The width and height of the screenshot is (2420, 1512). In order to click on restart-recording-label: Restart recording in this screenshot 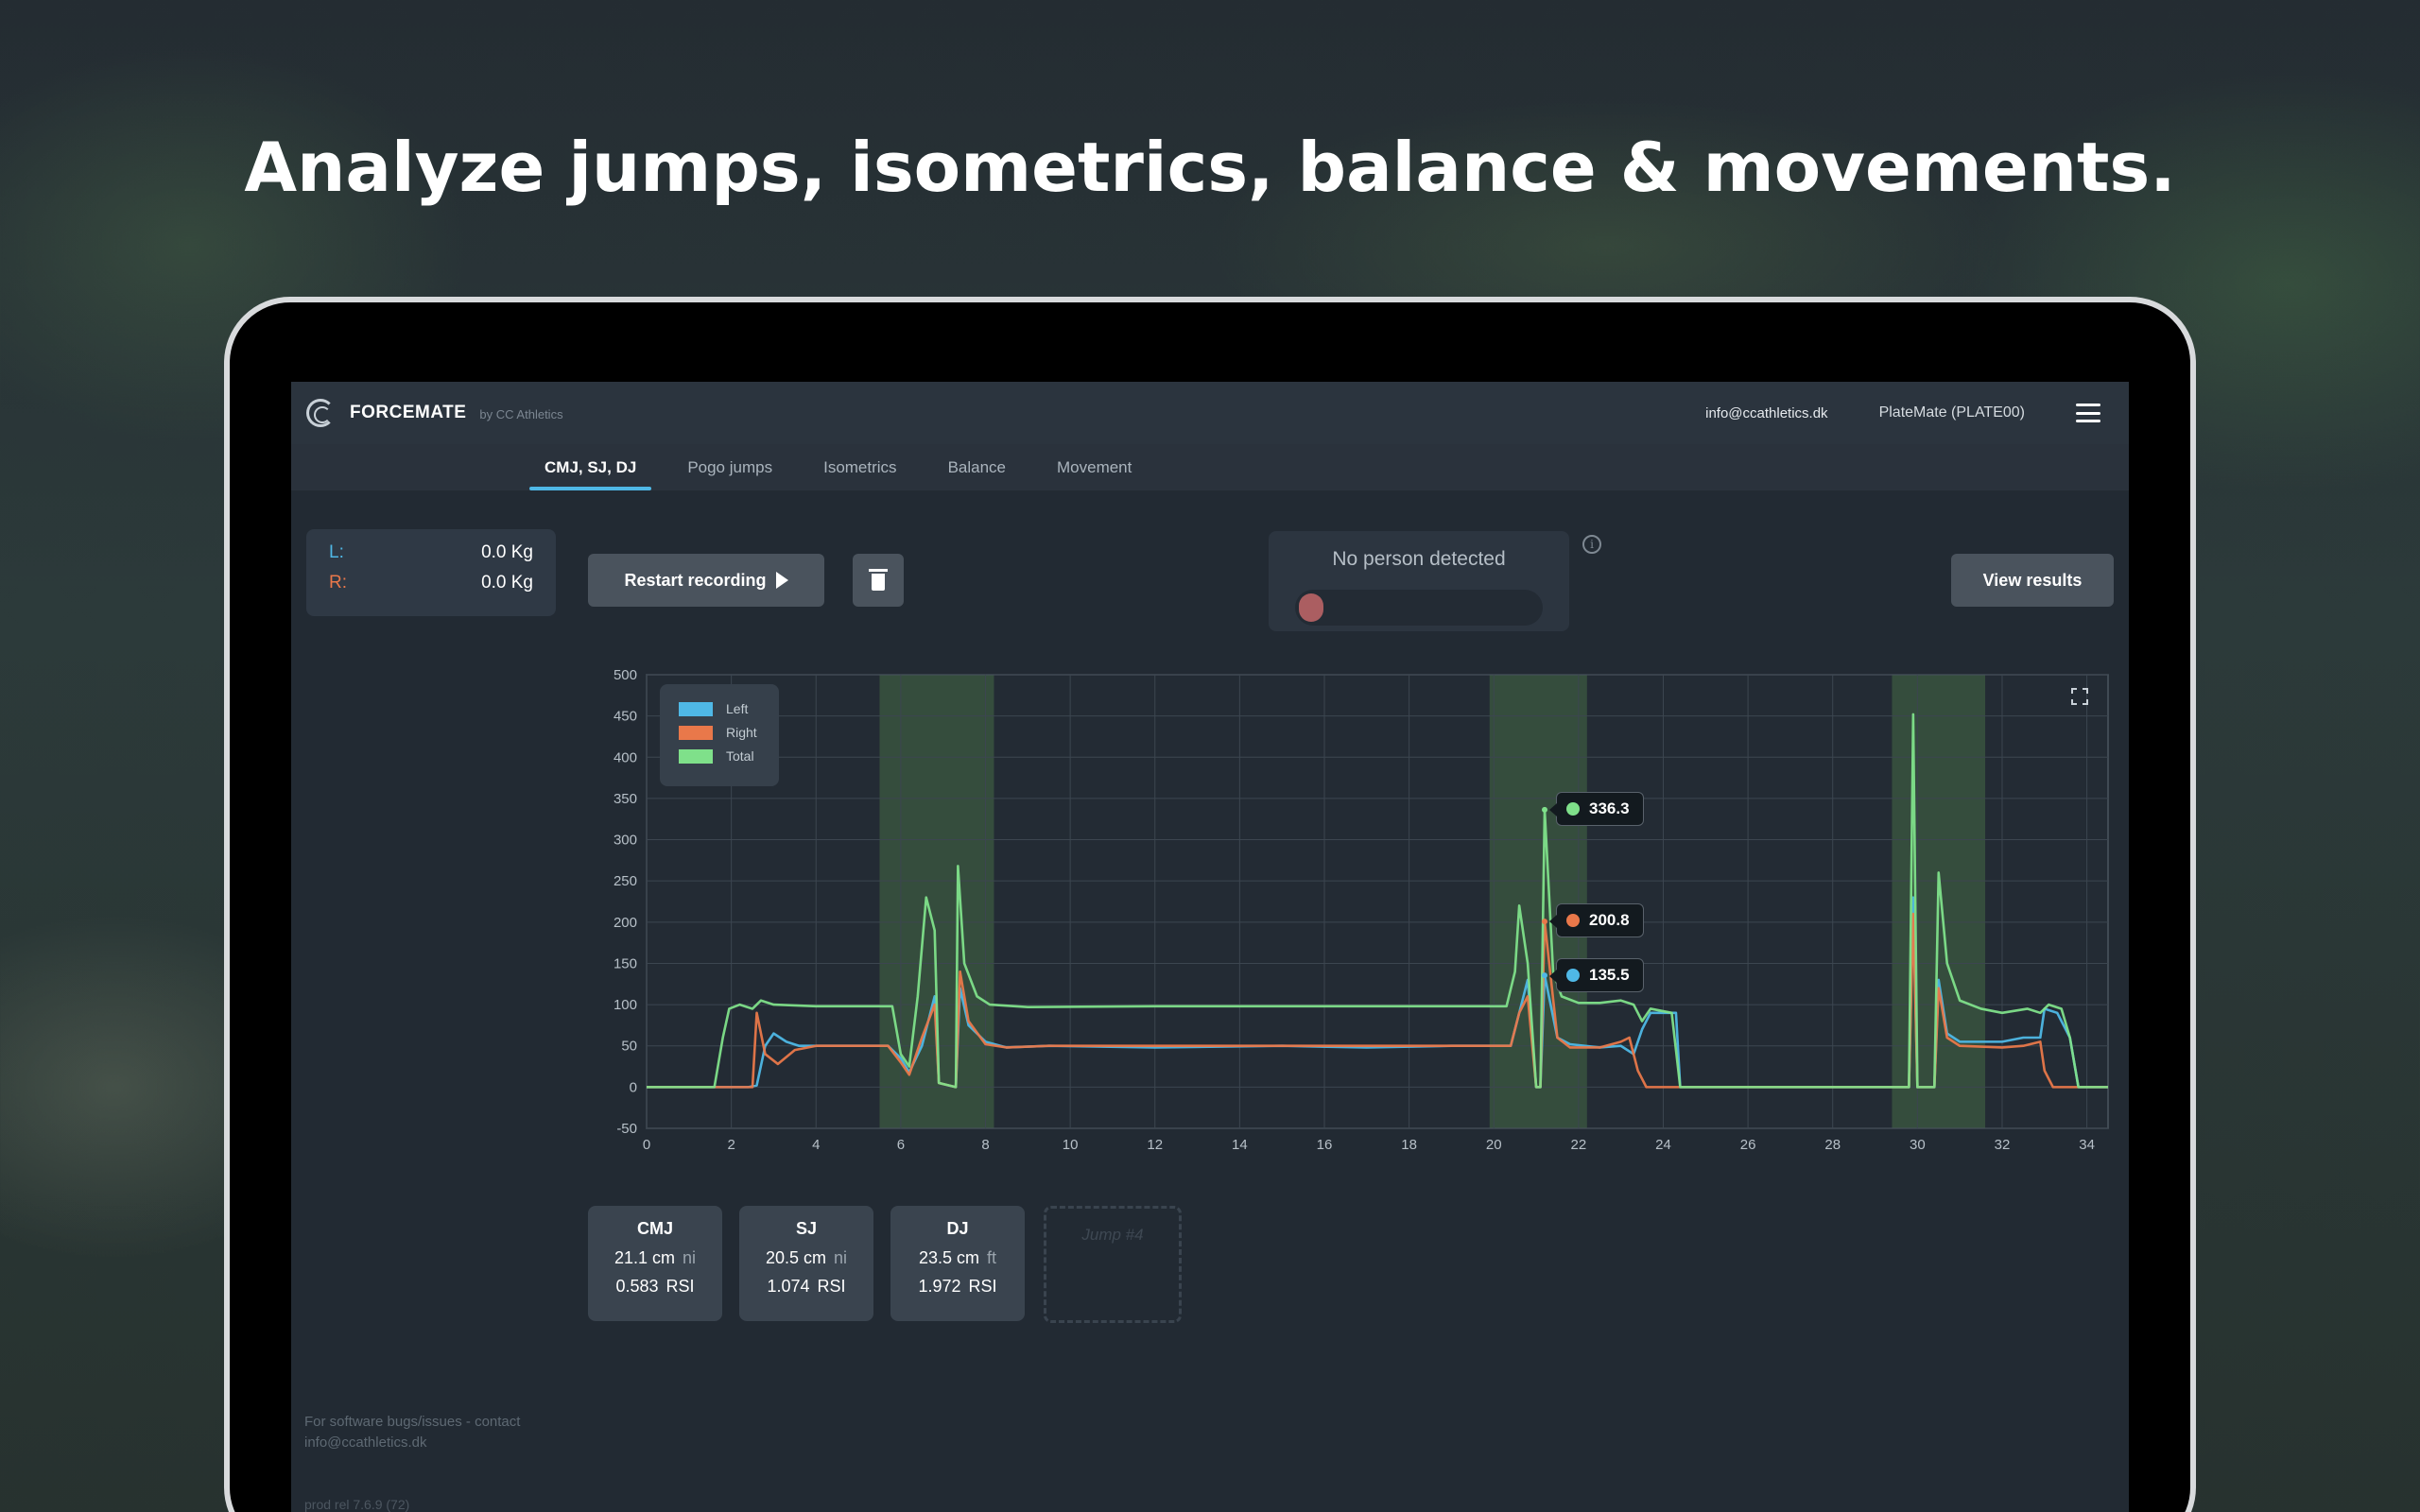, I will do `click(696, 580)`.